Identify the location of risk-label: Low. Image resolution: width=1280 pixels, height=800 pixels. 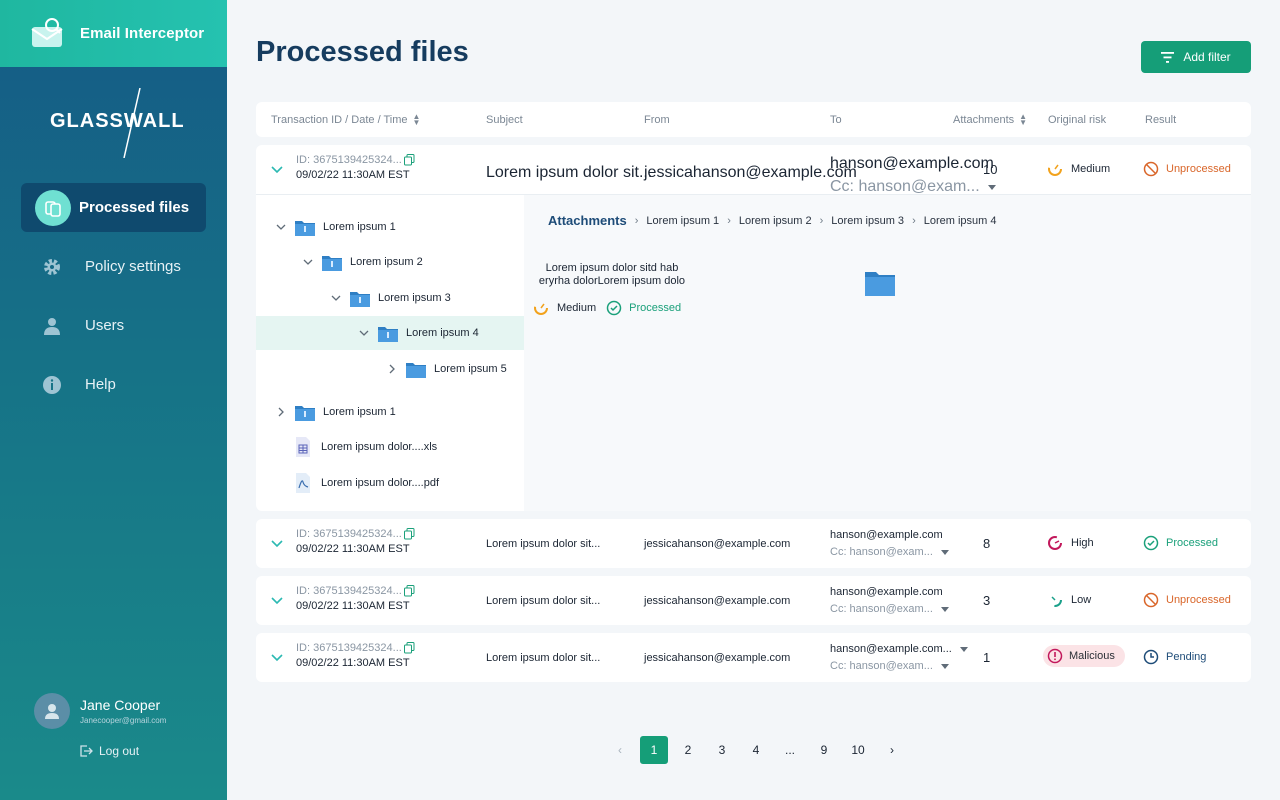
(1081, 600).